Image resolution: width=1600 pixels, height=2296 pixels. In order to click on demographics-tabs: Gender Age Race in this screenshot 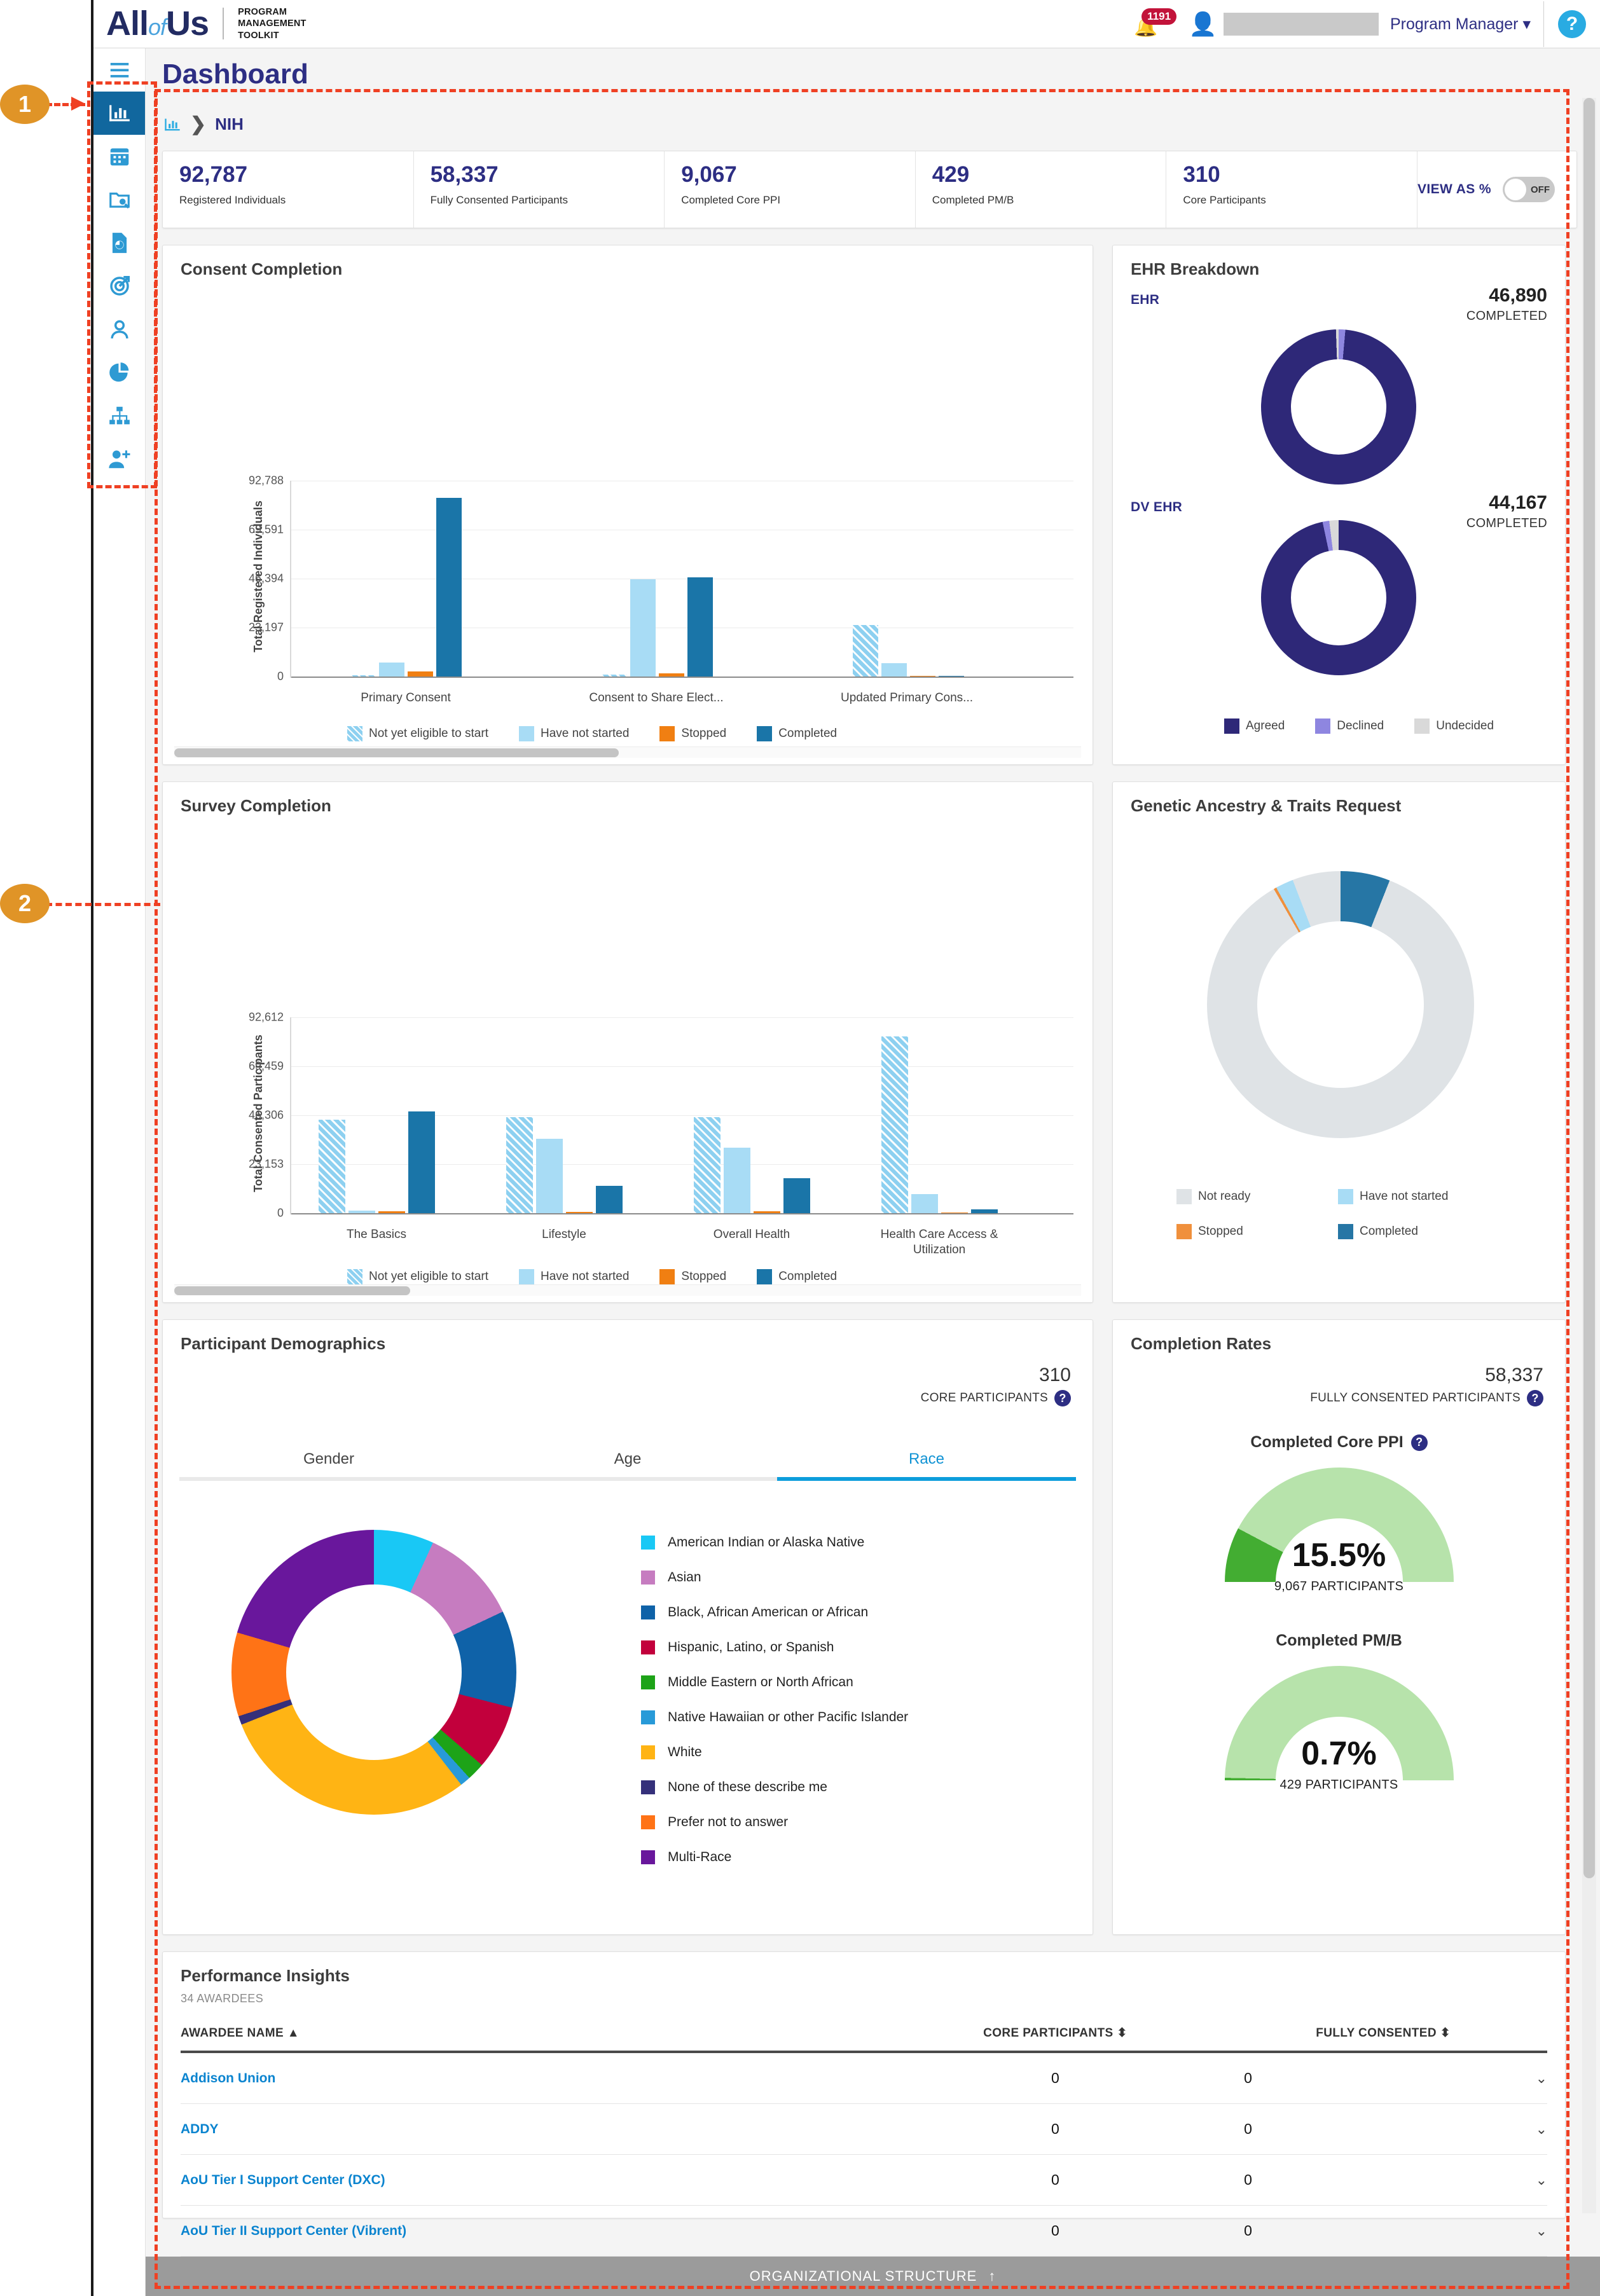, I will do `click(627, 1465)`.